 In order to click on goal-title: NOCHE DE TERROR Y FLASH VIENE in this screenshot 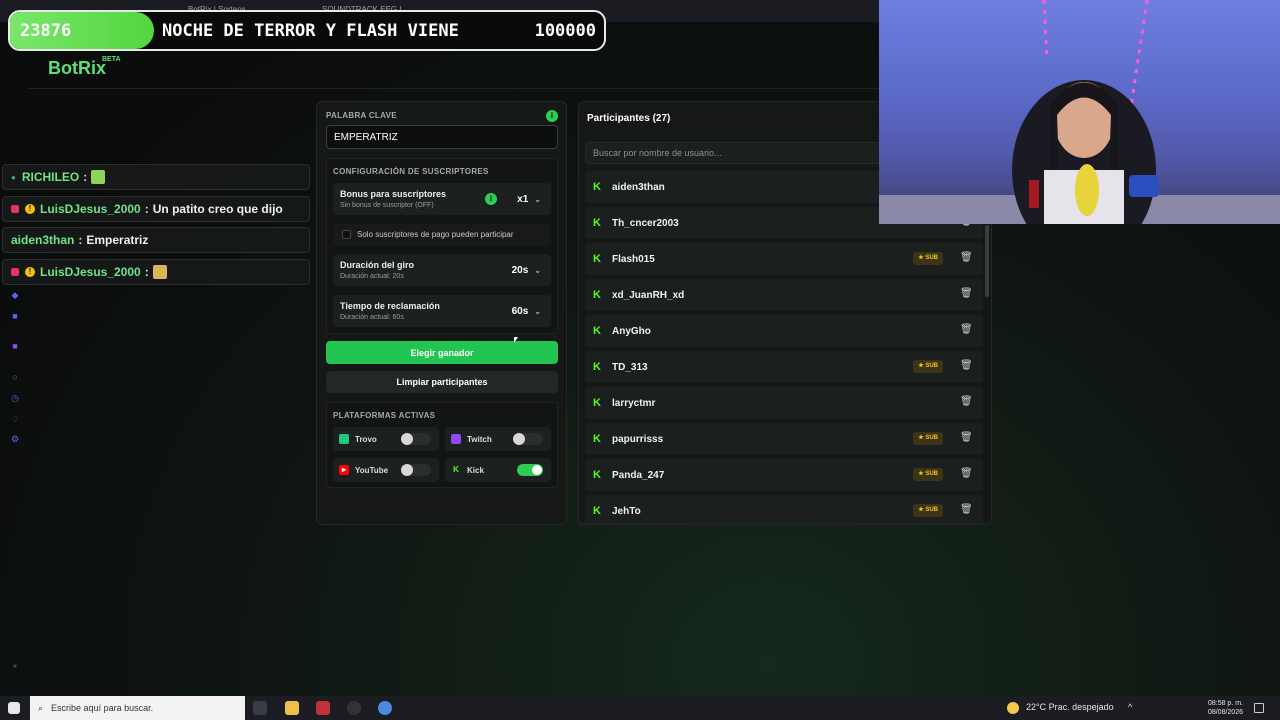, I will do `click(310, 30)`.